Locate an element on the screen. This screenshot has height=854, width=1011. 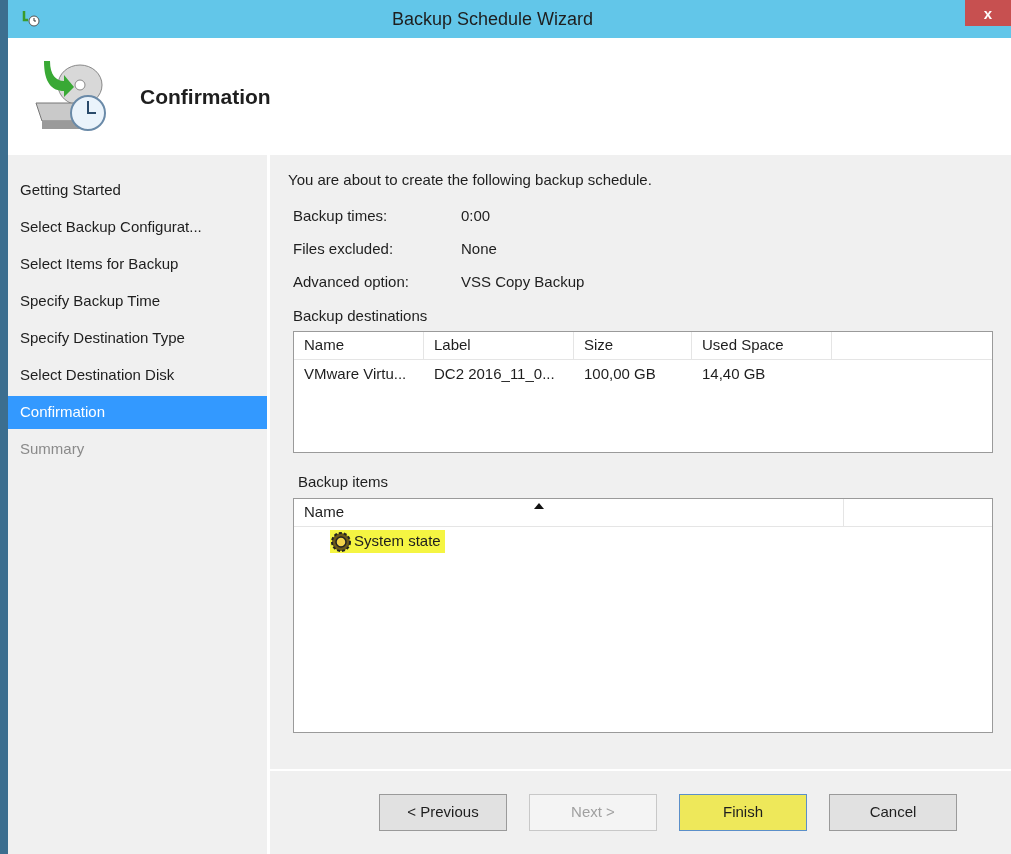
wizard-step: Getting Started is located at coordinates (137, 190).